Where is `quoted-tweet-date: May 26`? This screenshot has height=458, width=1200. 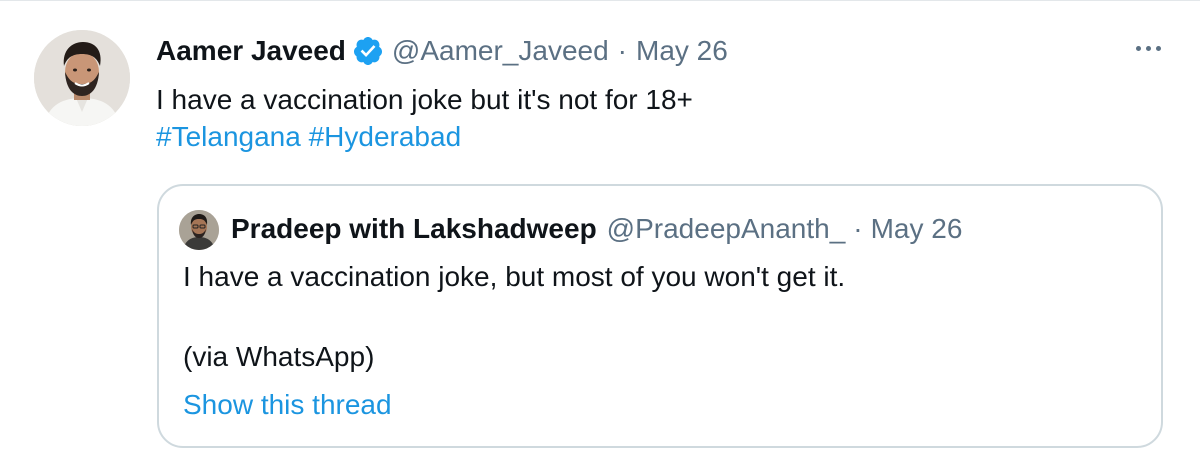
quoted-tweet-date: May 26 is located at coordinates (917, 229).